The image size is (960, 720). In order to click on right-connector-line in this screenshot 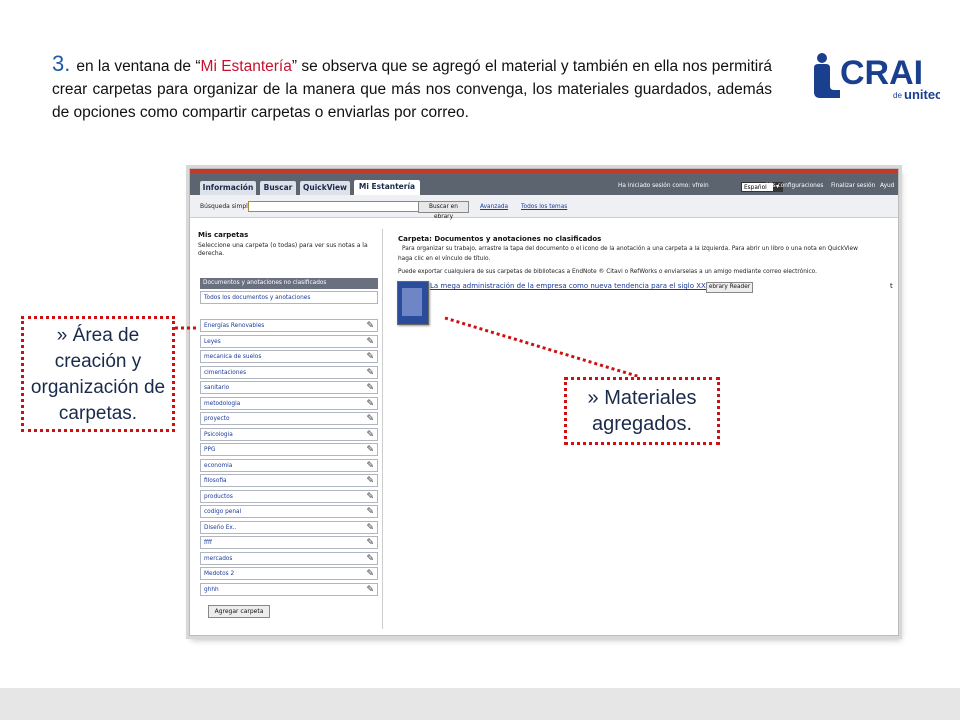, I will do `click(542, 347)`.